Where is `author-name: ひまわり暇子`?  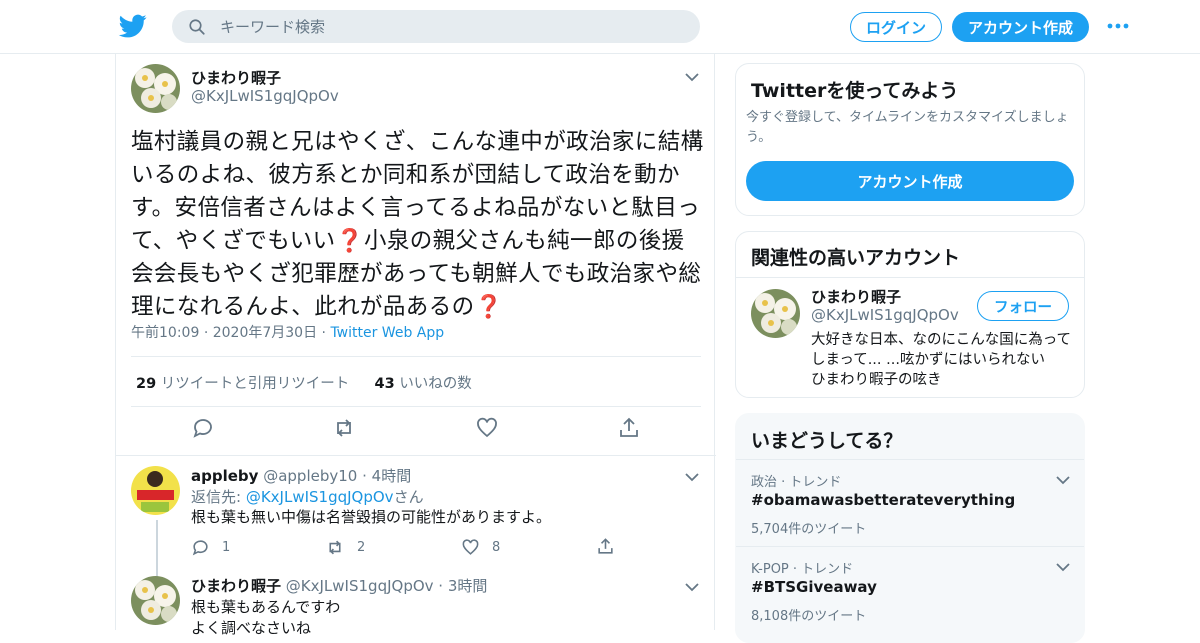
author-name: ひまわり暇子 is located at coordinates (236, 77).